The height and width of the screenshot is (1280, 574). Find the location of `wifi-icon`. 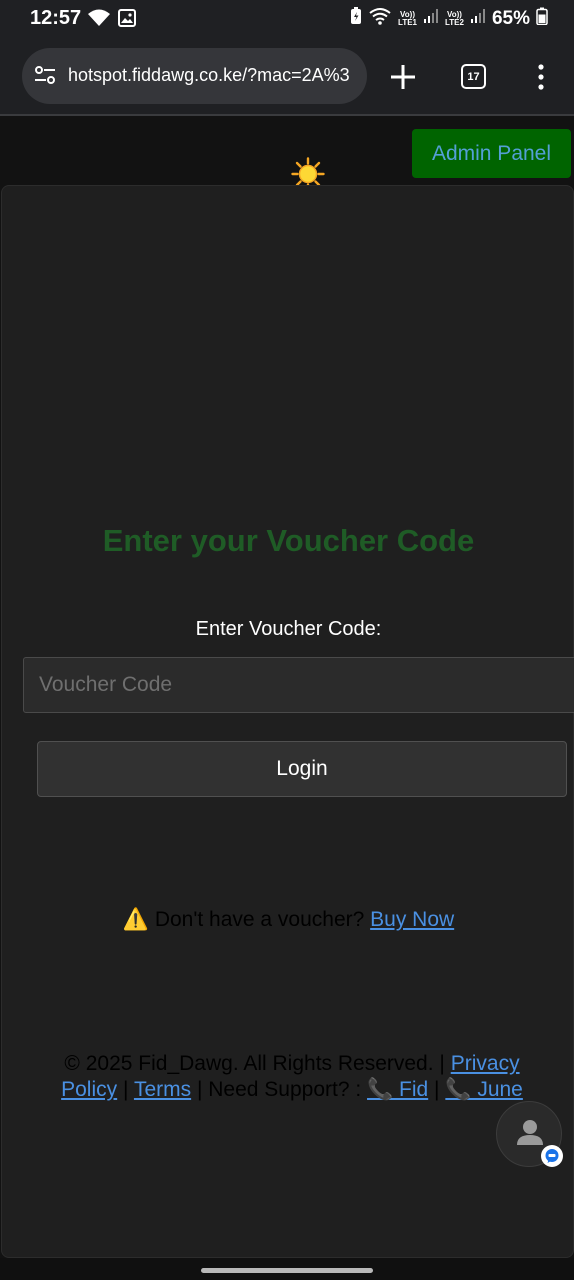

wifi-icon is located at coordinates (380, 18).